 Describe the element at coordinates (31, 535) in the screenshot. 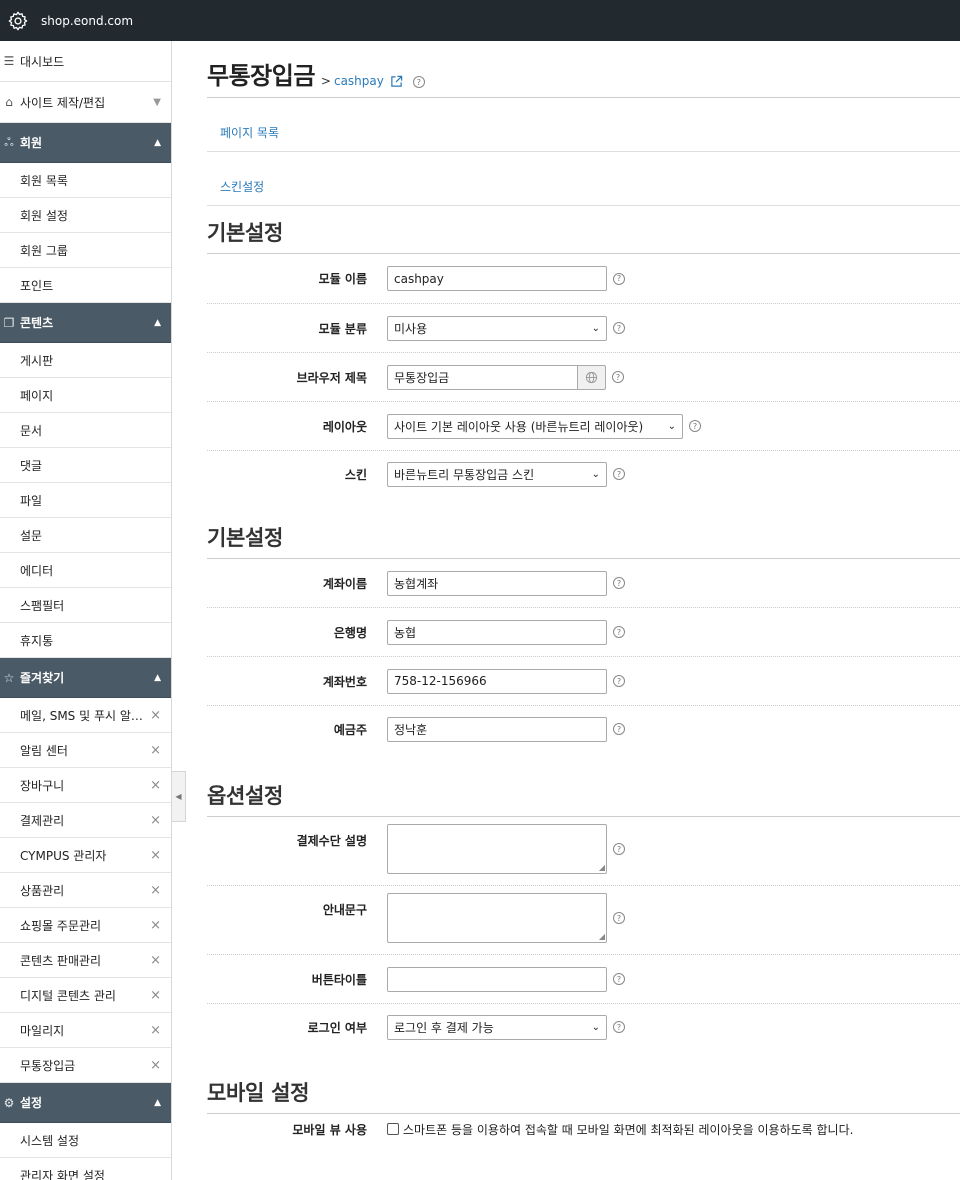

I see `sidebar-item-label: 설문` at that location.